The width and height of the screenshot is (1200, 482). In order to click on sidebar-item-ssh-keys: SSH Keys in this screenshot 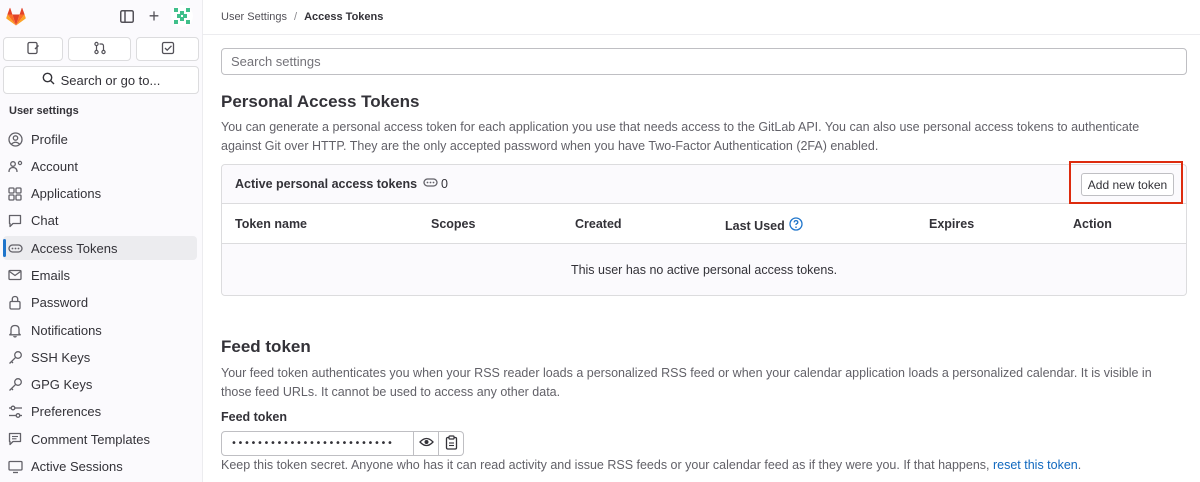, I will do `click(100, 357)`.